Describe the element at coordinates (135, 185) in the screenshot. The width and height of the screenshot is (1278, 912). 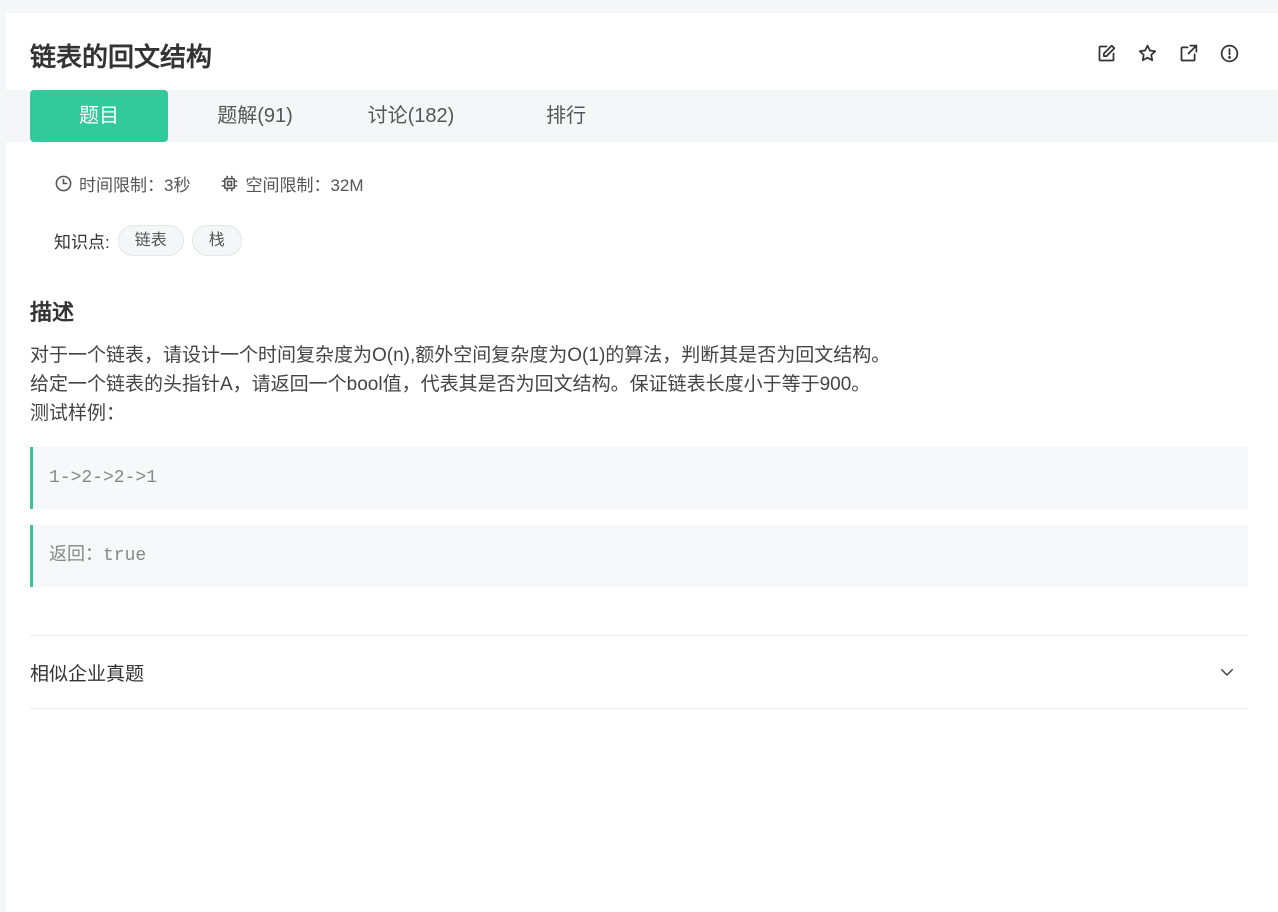
I see `time-limit-text: 时间限制：3秒` at that location.